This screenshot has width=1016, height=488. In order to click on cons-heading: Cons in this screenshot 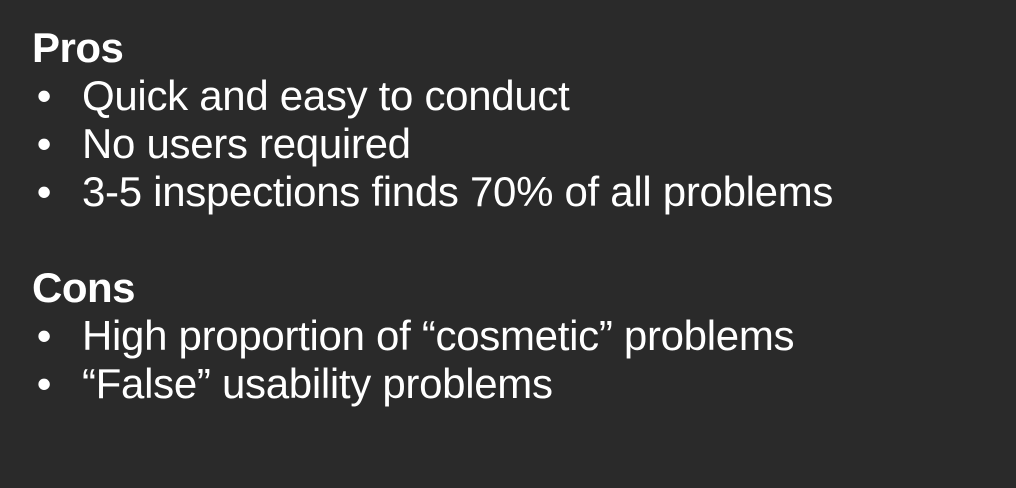, I will do `click(84, 287)`.